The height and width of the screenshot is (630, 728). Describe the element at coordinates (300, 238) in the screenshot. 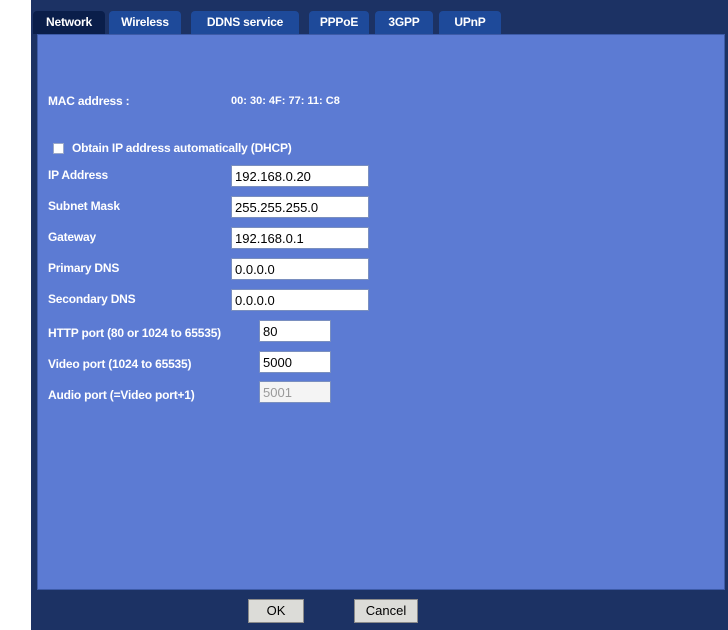

I see `gateway-input` at that location.